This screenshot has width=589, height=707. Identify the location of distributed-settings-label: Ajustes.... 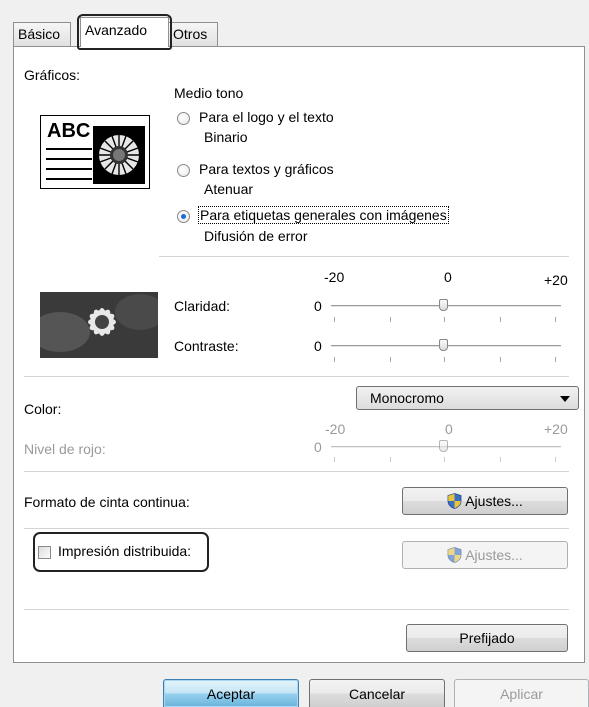
(494, 555).